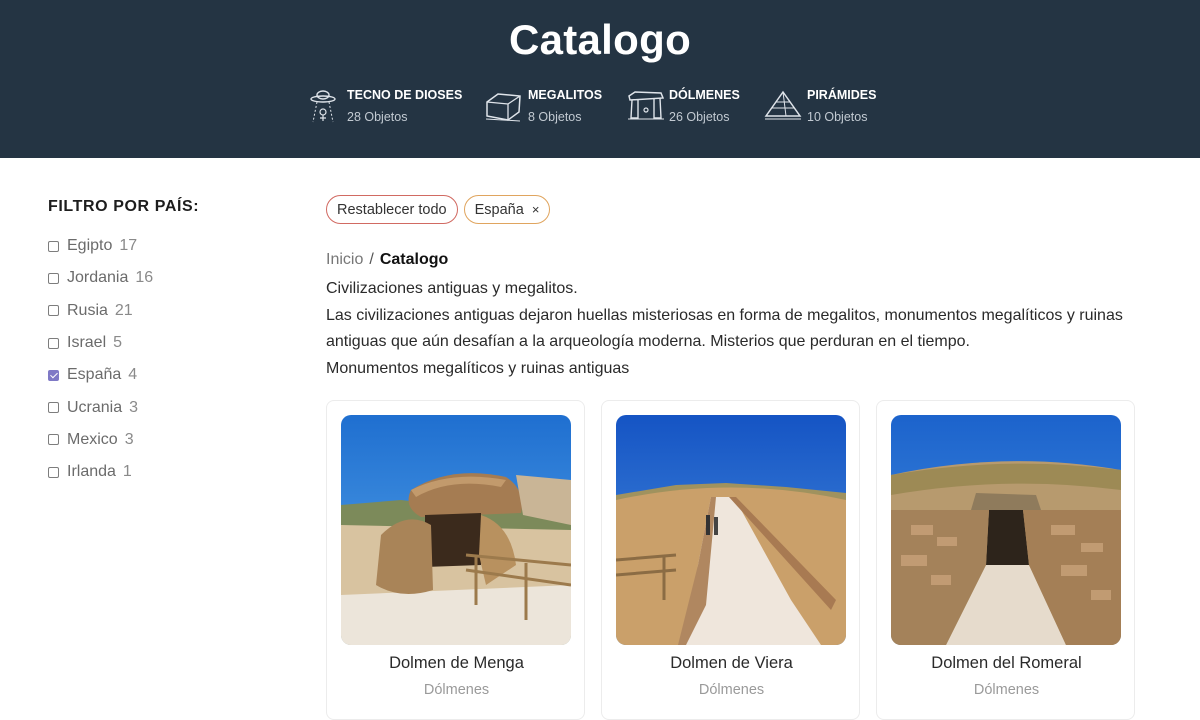 The image size is (1200, 720). Describe the element at coordinates (692, 106) in the screenshot. I see `category-dolmenes: DÓLMENES 26 Objetos` at that location.